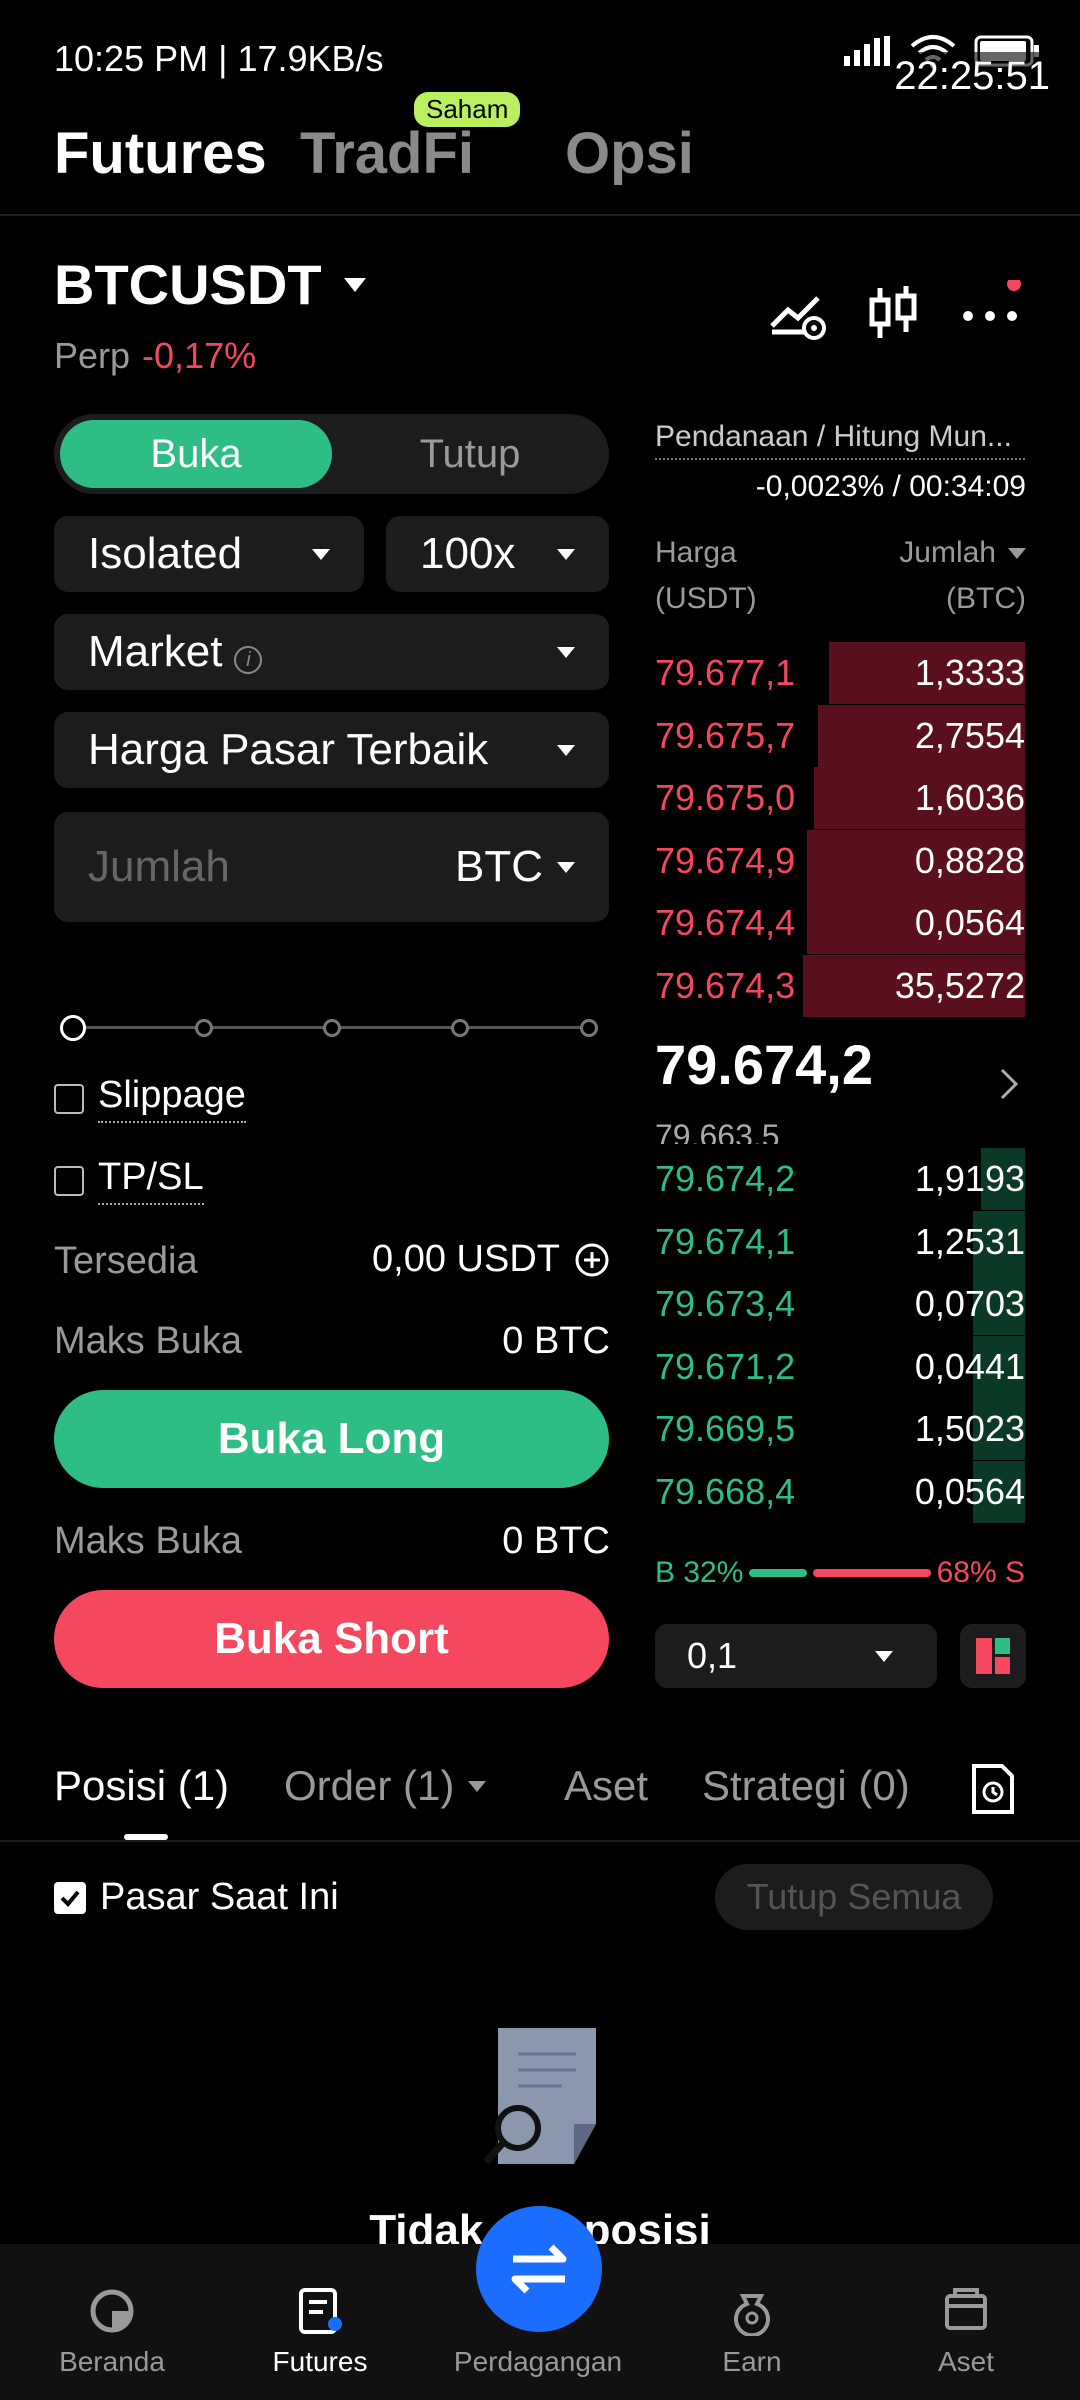 The height and width of the screenshot is (2400, 1080). I want to click on add-circle-icon, so click(592, 1260).